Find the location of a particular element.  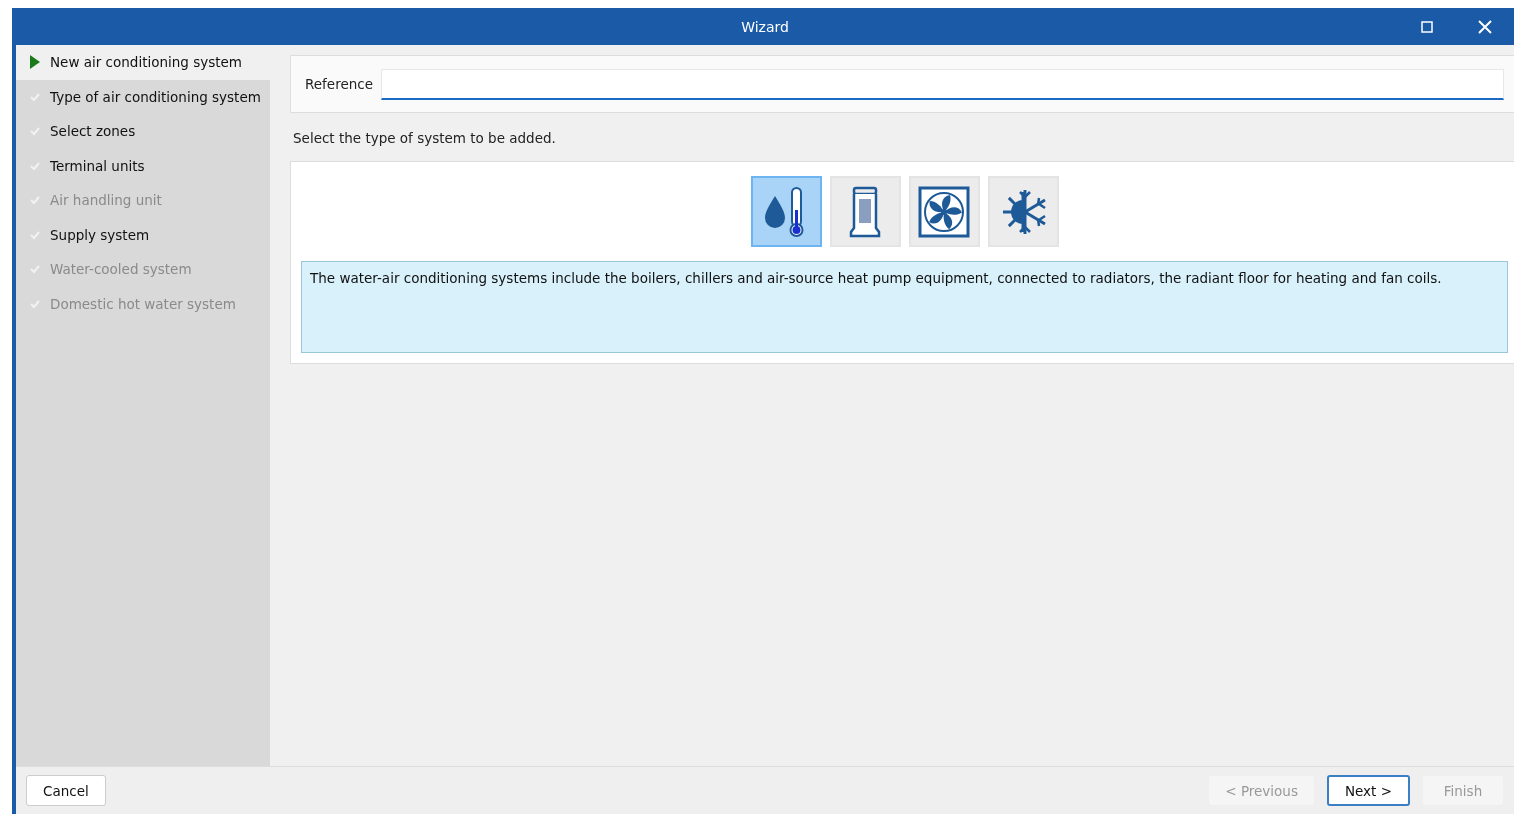

step-label: Select zones is located at coordinates (93, 131).